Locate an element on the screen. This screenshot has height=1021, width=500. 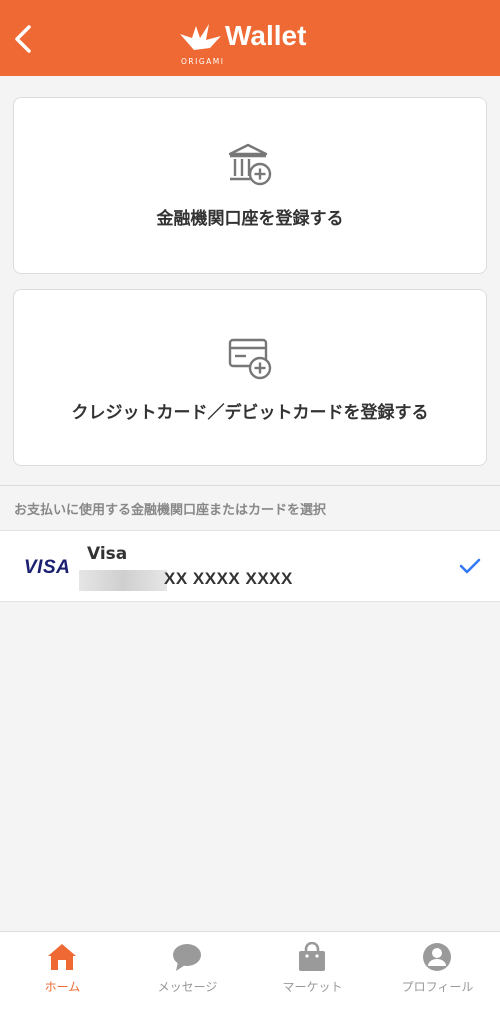
tab-messages-label: メッセージ is located at coordinates (187, 987).